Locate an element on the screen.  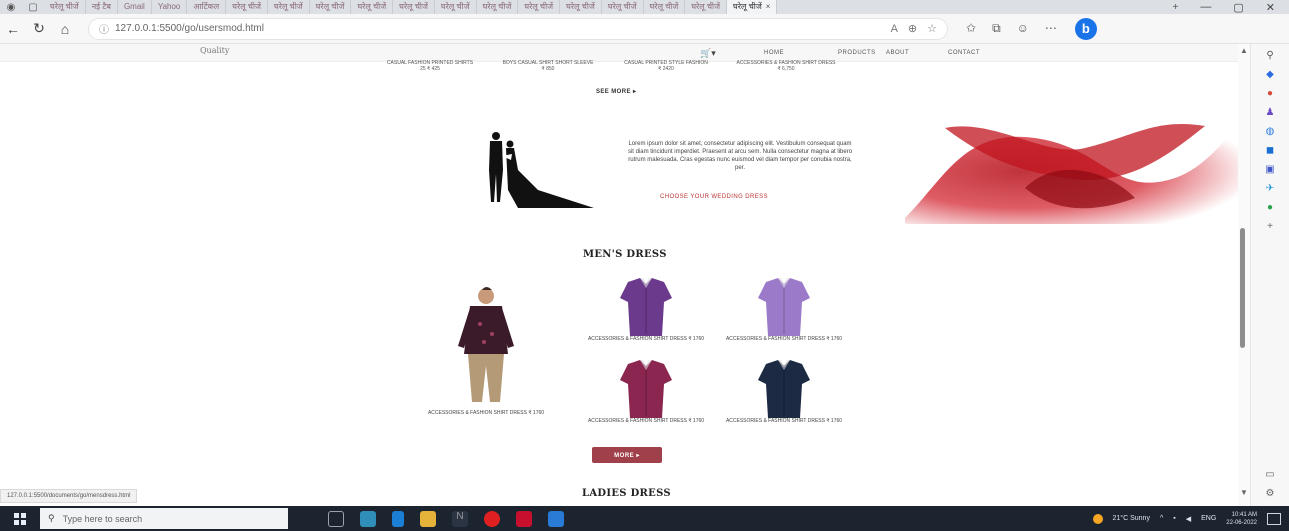
browser-tab: आर्टिकल is located at coordinates (207, 7).